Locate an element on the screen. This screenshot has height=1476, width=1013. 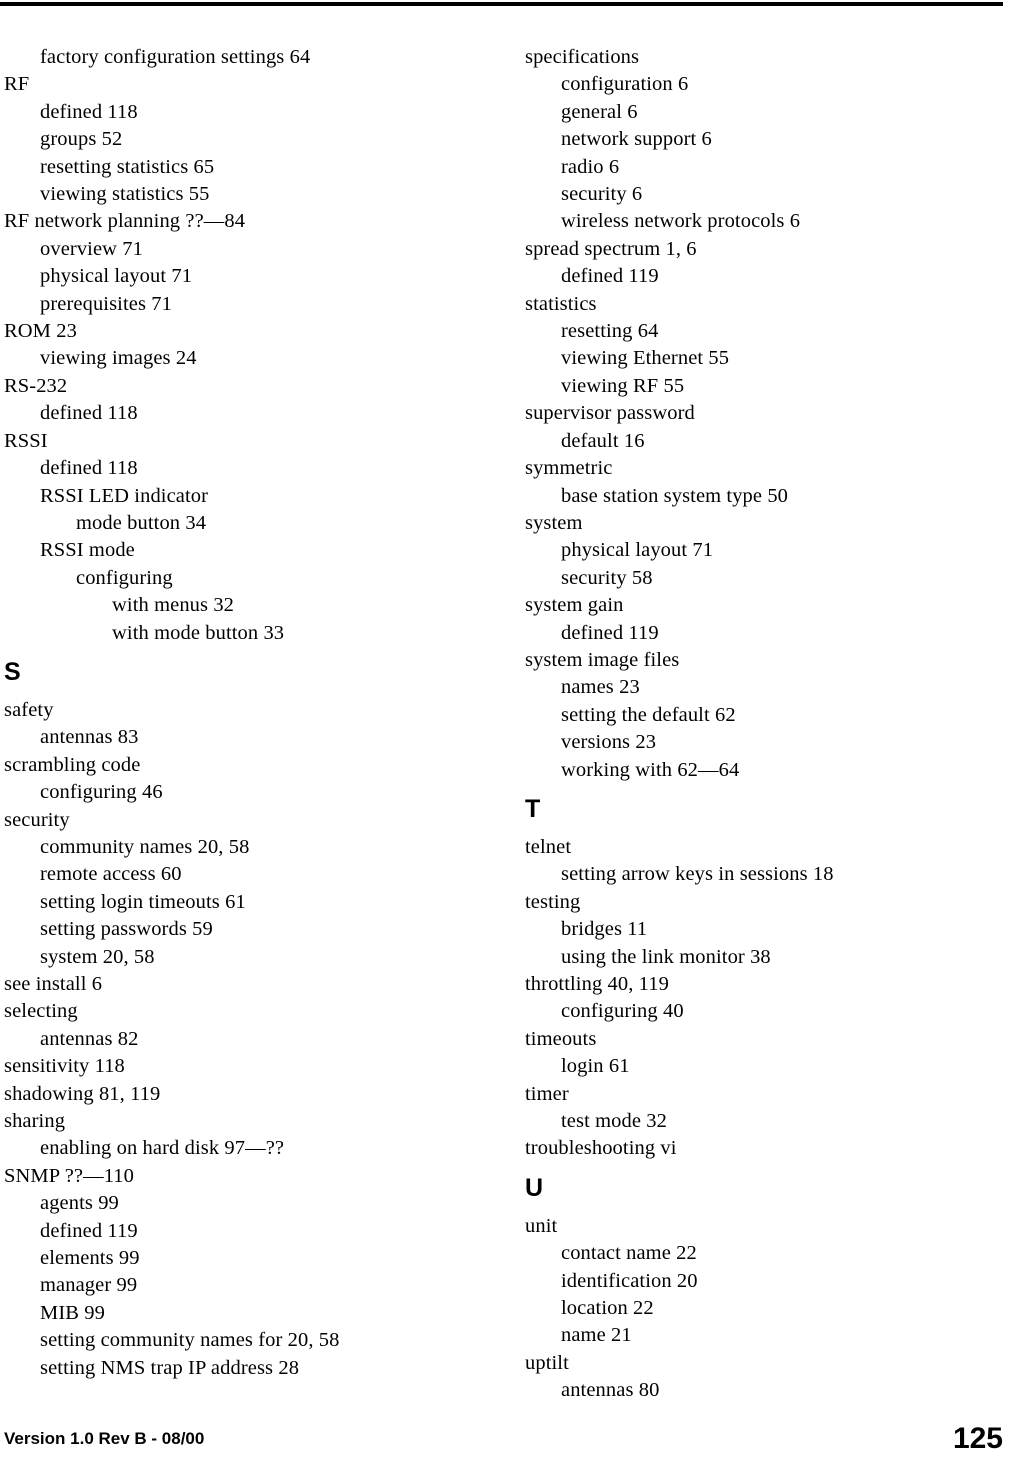
index-entry: groups 52 is located at coordinates (81, 139).